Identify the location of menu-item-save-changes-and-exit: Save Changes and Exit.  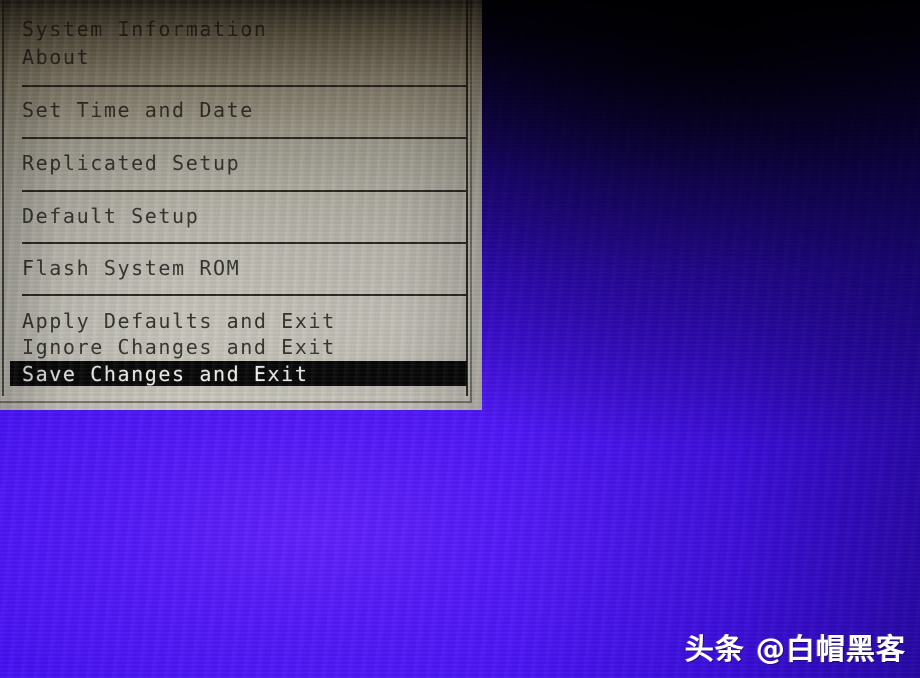
(165, 374).